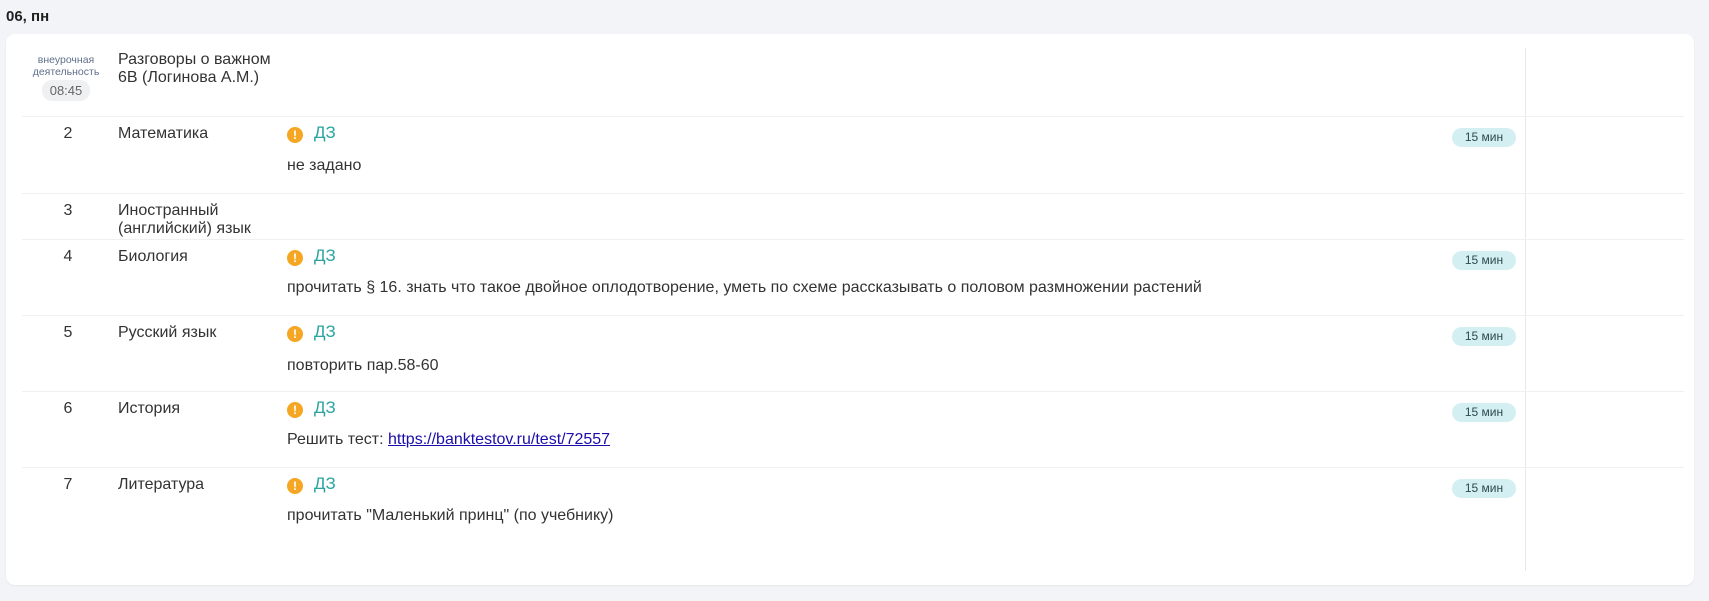 This screenshot has height=601, width=1709. Describe the element at coordinates (338, 439) in the screenshot. I see `homework-prefix: Решить тест:` at that location.